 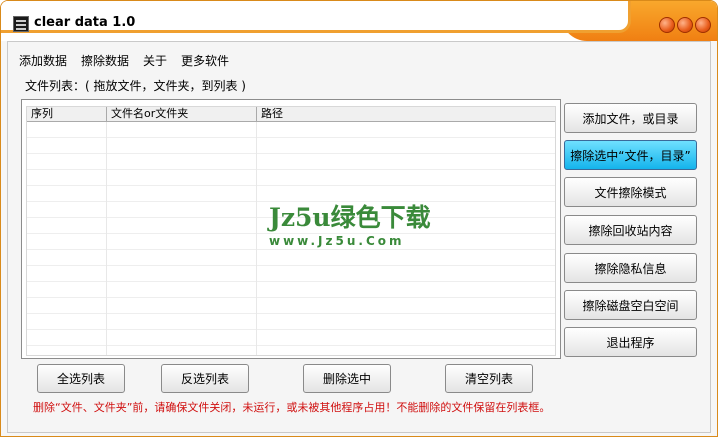 I want to click on column-header-name: 文件名or文件夹, so click(x=182, y=114).